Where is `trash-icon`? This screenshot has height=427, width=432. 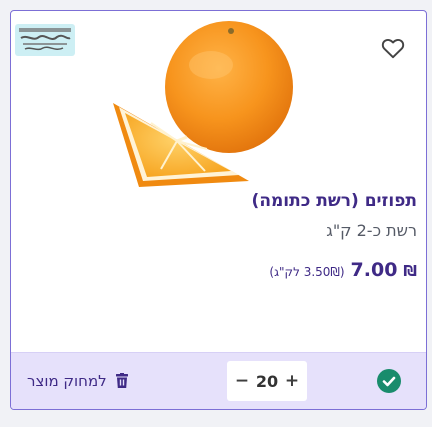
trash-icon is located at coordinates (121, 380).